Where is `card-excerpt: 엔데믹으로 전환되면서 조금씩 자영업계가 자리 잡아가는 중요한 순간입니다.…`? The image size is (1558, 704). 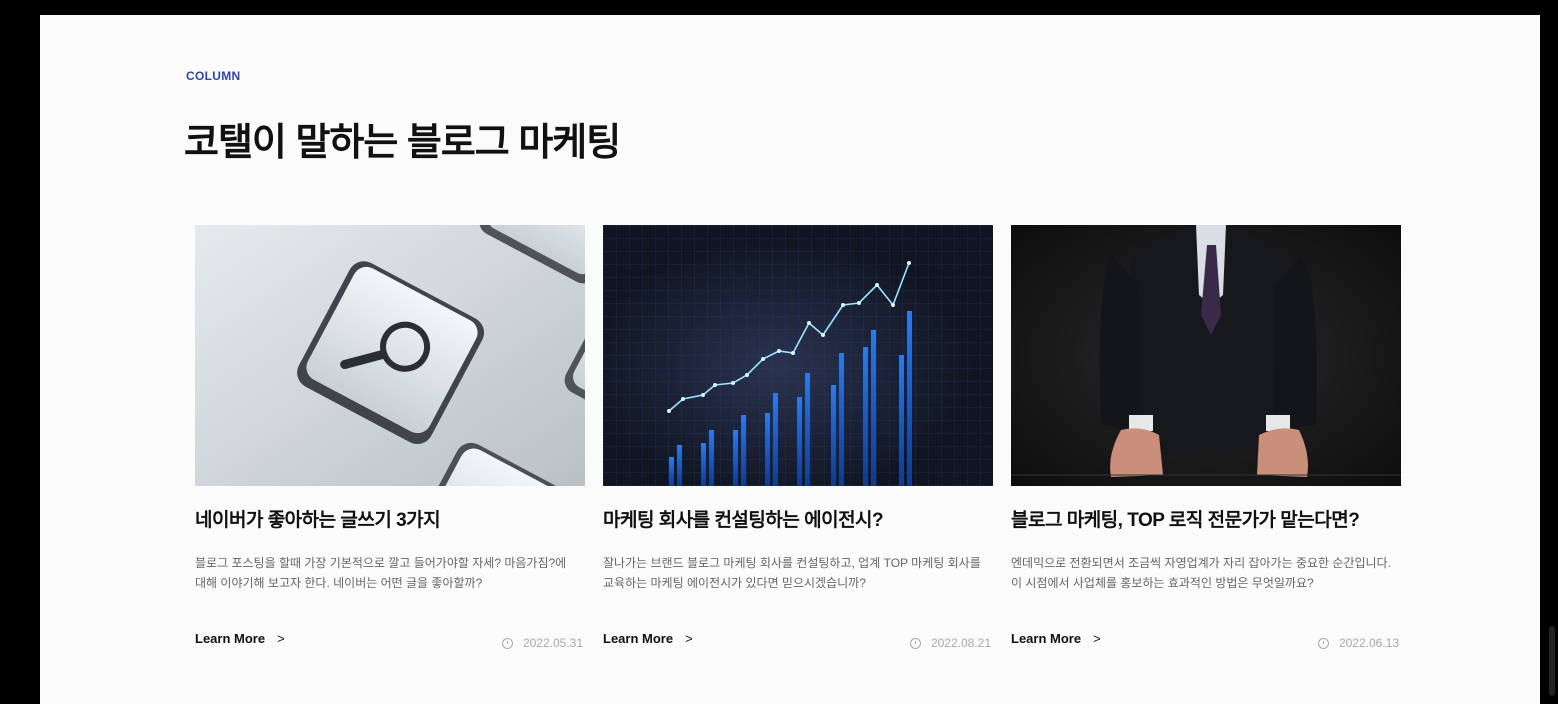
card-excerpt: 엔데믹으로 전환되면서 조금씩 자영업계가 자리 잡아가는 중요한 순간입니다.… is located at coordinates (1201, 573).